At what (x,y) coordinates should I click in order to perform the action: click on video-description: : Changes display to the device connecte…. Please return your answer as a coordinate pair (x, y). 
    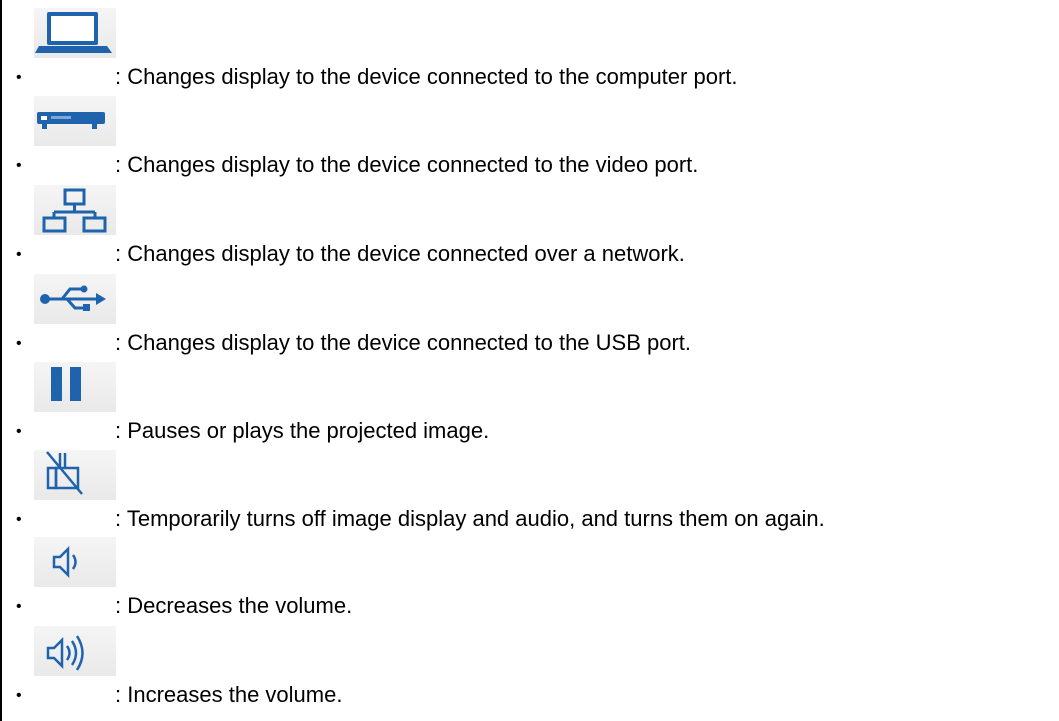
    Looking at the image, I should click on (407, 164).